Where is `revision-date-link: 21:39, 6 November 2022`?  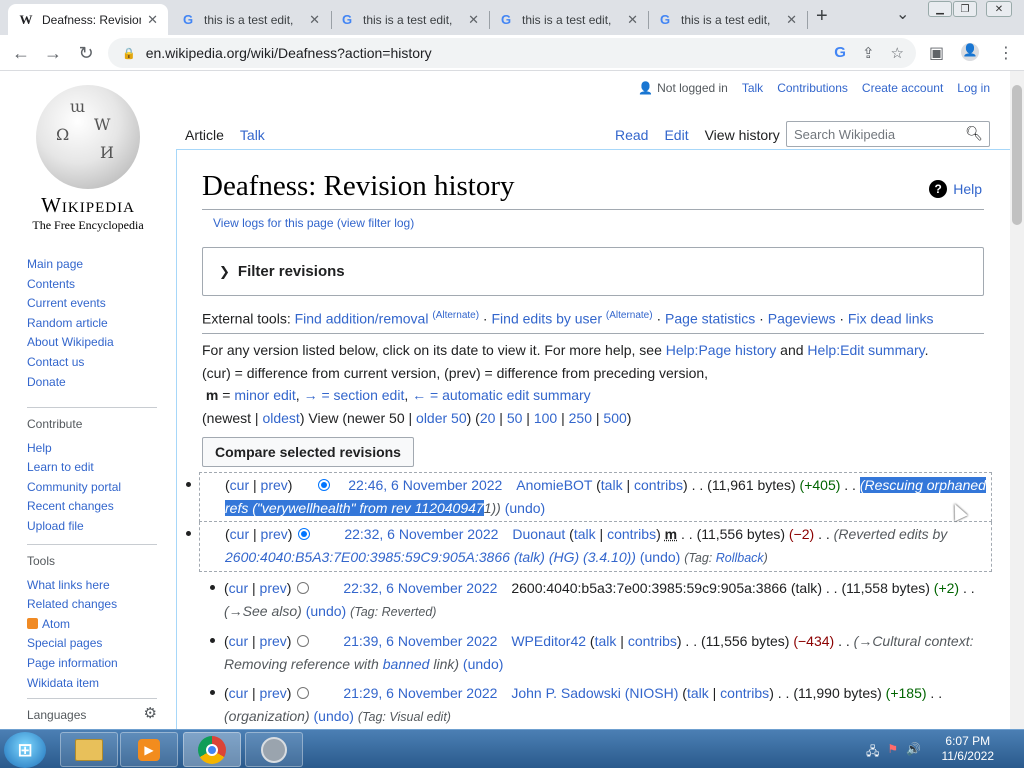
revision-date-link: 21:39, 6 November 2022 is located at coordinates (420, 641).